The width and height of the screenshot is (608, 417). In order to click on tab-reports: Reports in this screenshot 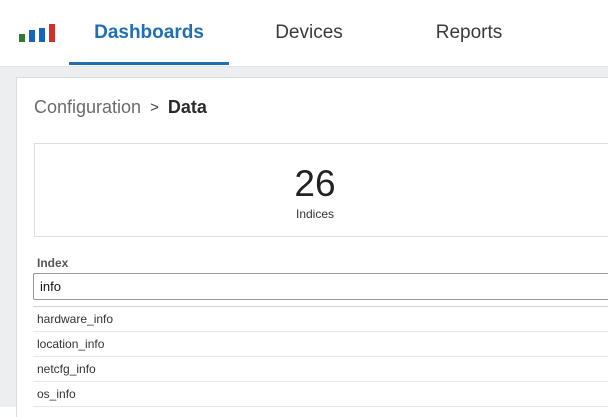, I will do `click(469, 33)`.